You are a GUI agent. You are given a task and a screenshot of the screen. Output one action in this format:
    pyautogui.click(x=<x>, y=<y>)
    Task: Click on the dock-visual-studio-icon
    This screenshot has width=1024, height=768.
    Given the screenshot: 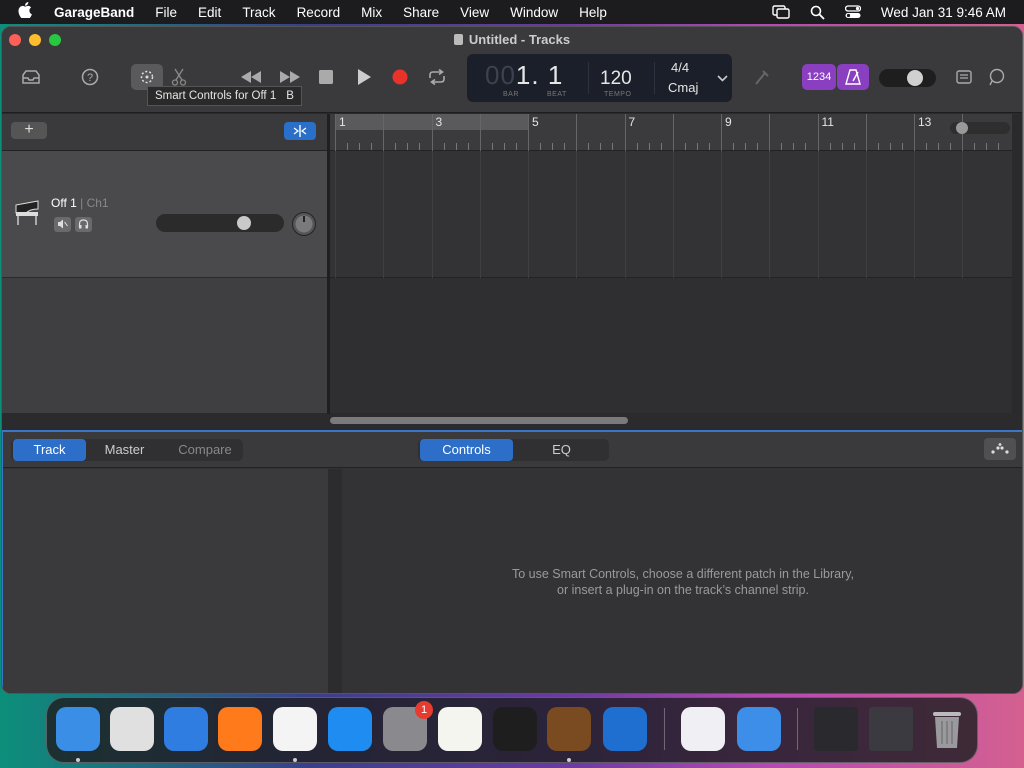 What is the action you would take?
    pyautogui.click(x=703, y=729)
    